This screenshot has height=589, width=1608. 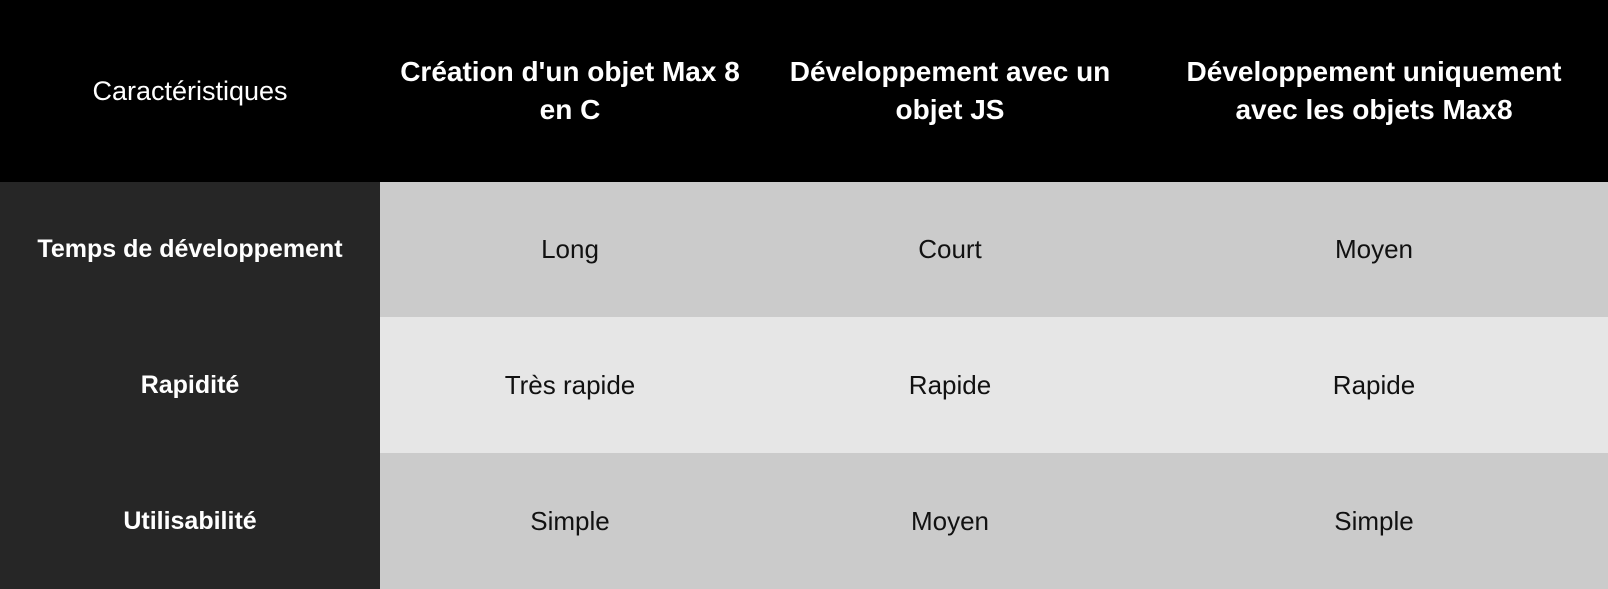 I want to click on row-label-speed: Rapidité, so click(x=190, y=385).